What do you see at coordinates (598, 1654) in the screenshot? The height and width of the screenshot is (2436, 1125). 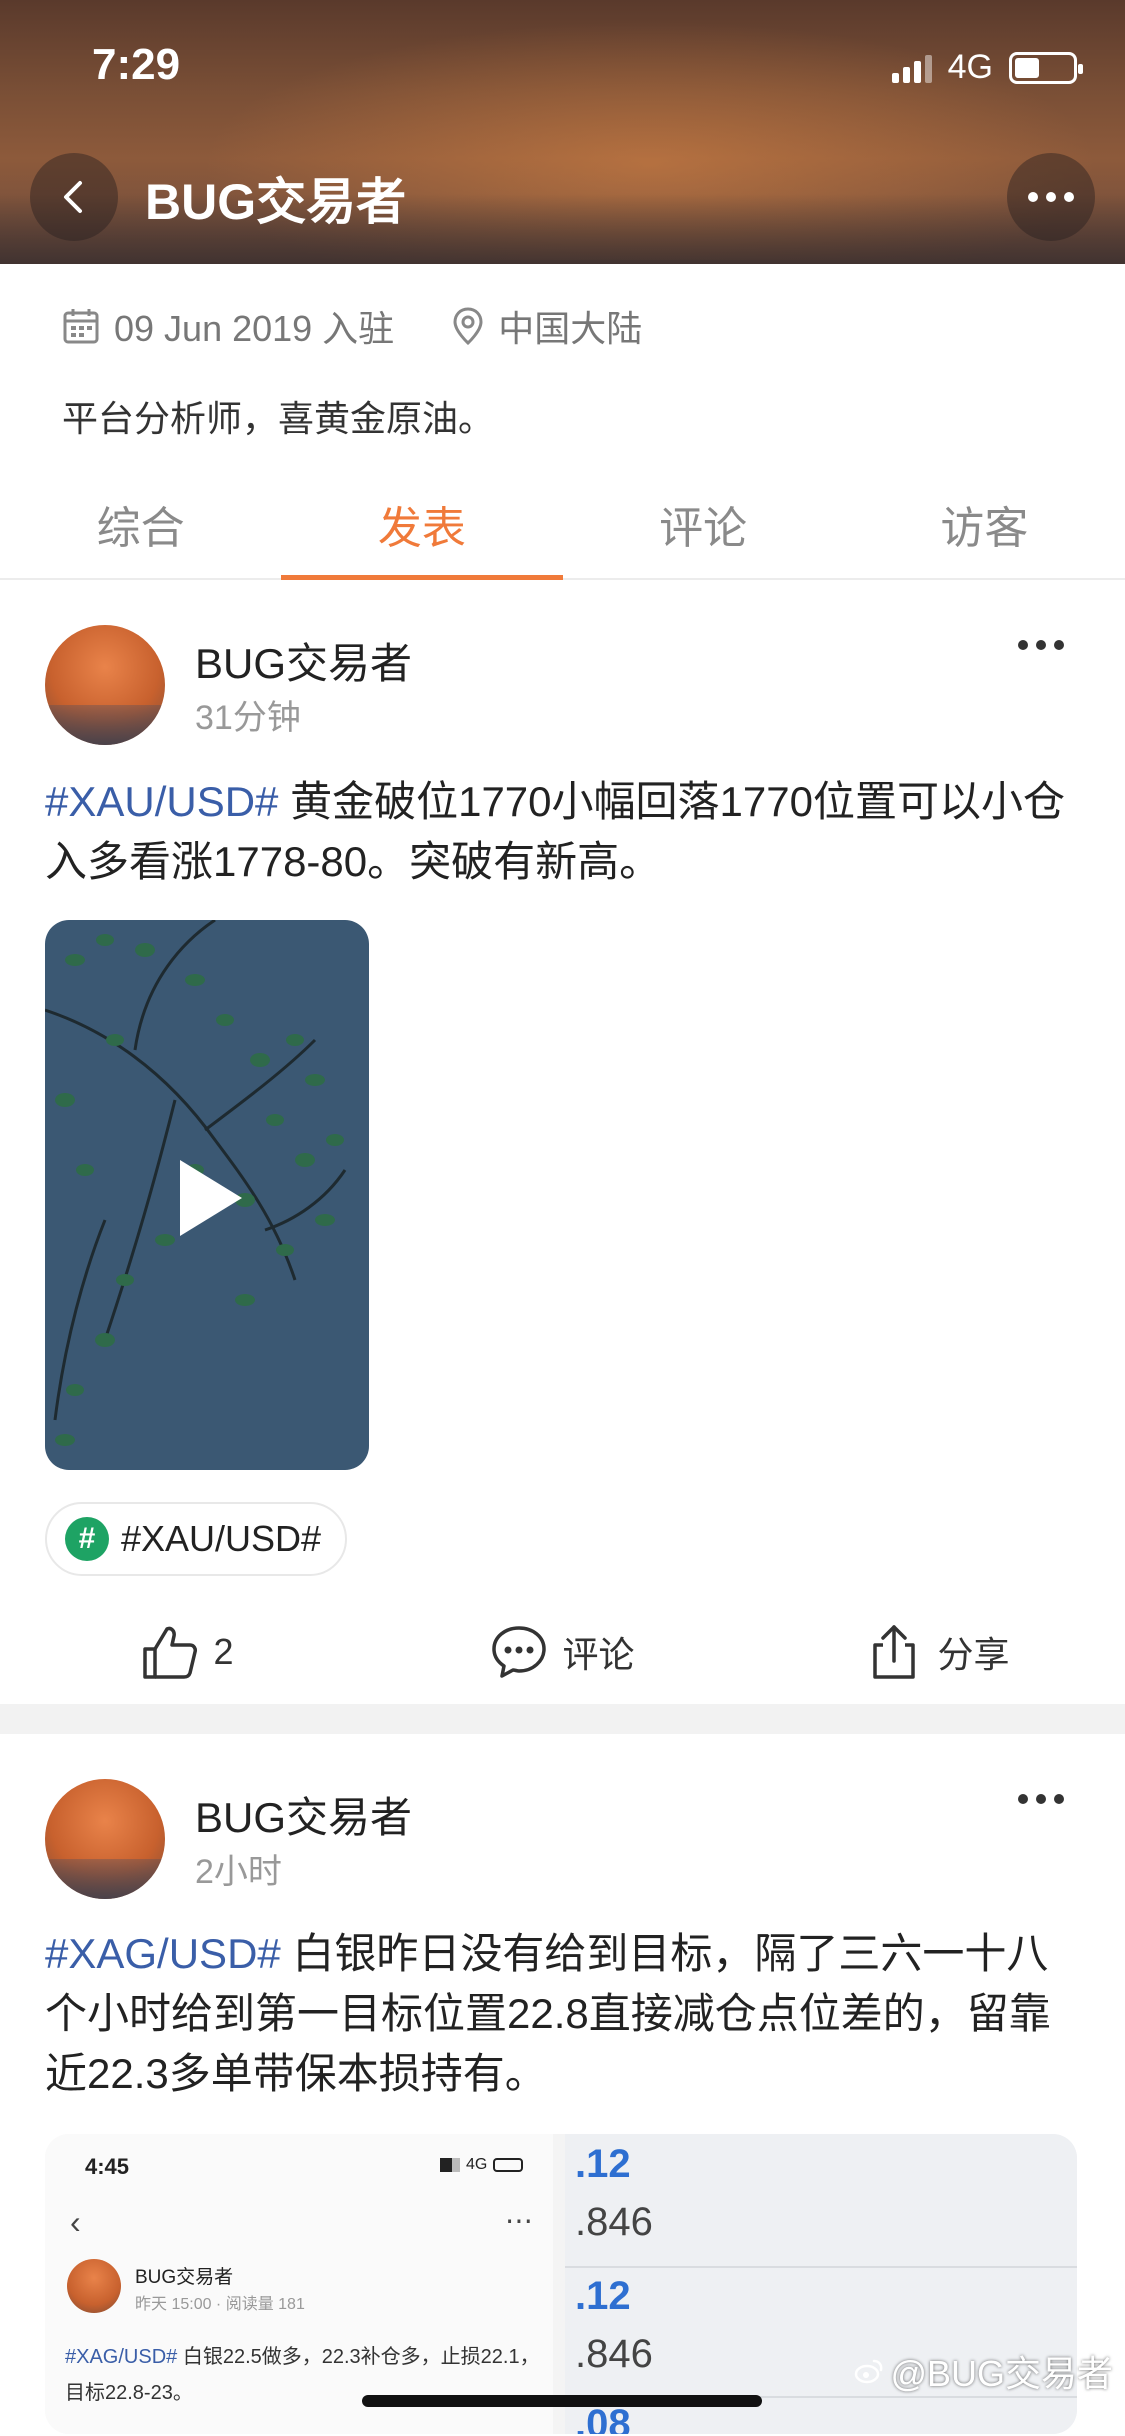 I see `comment-label: 评论` at bounding box center [598, 1654].